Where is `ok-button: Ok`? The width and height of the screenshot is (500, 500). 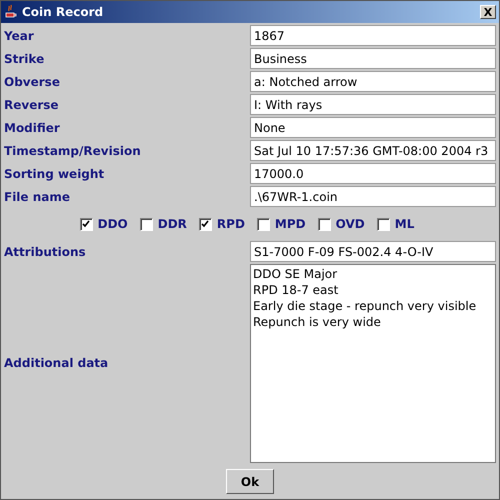 ok-button: Ok is located at coordinates (250, 481).